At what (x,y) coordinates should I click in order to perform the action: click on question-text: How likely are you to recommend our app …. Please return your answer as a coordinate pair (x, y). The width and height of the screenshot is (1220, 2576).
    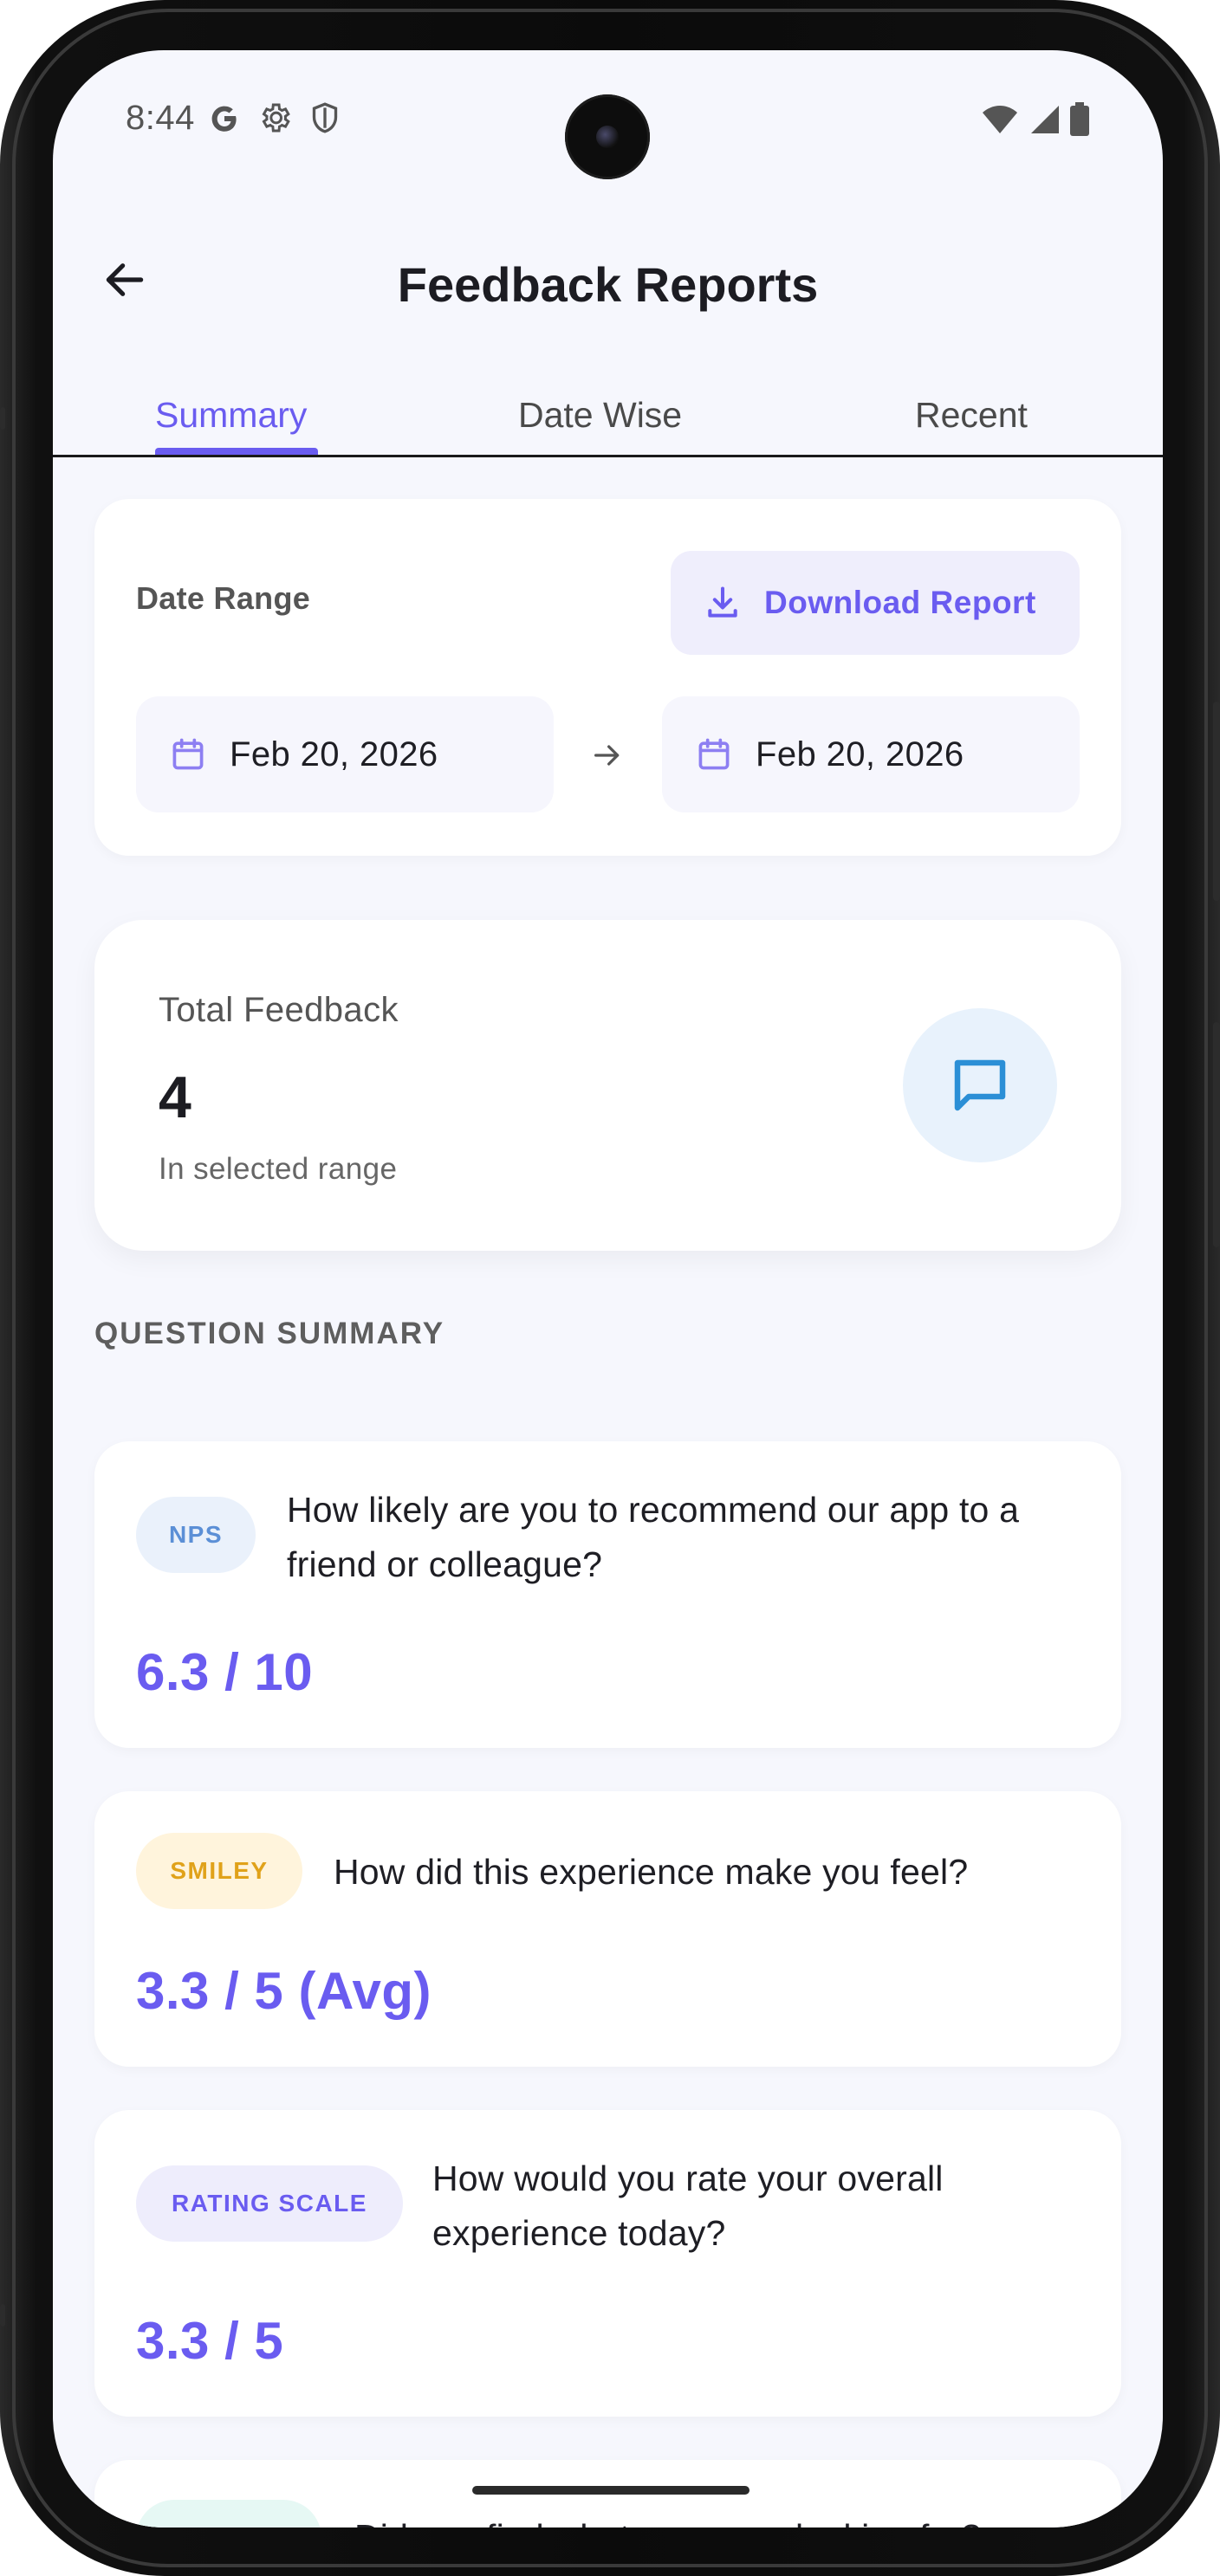
    Looking at the image, I should click on (653, 1537).